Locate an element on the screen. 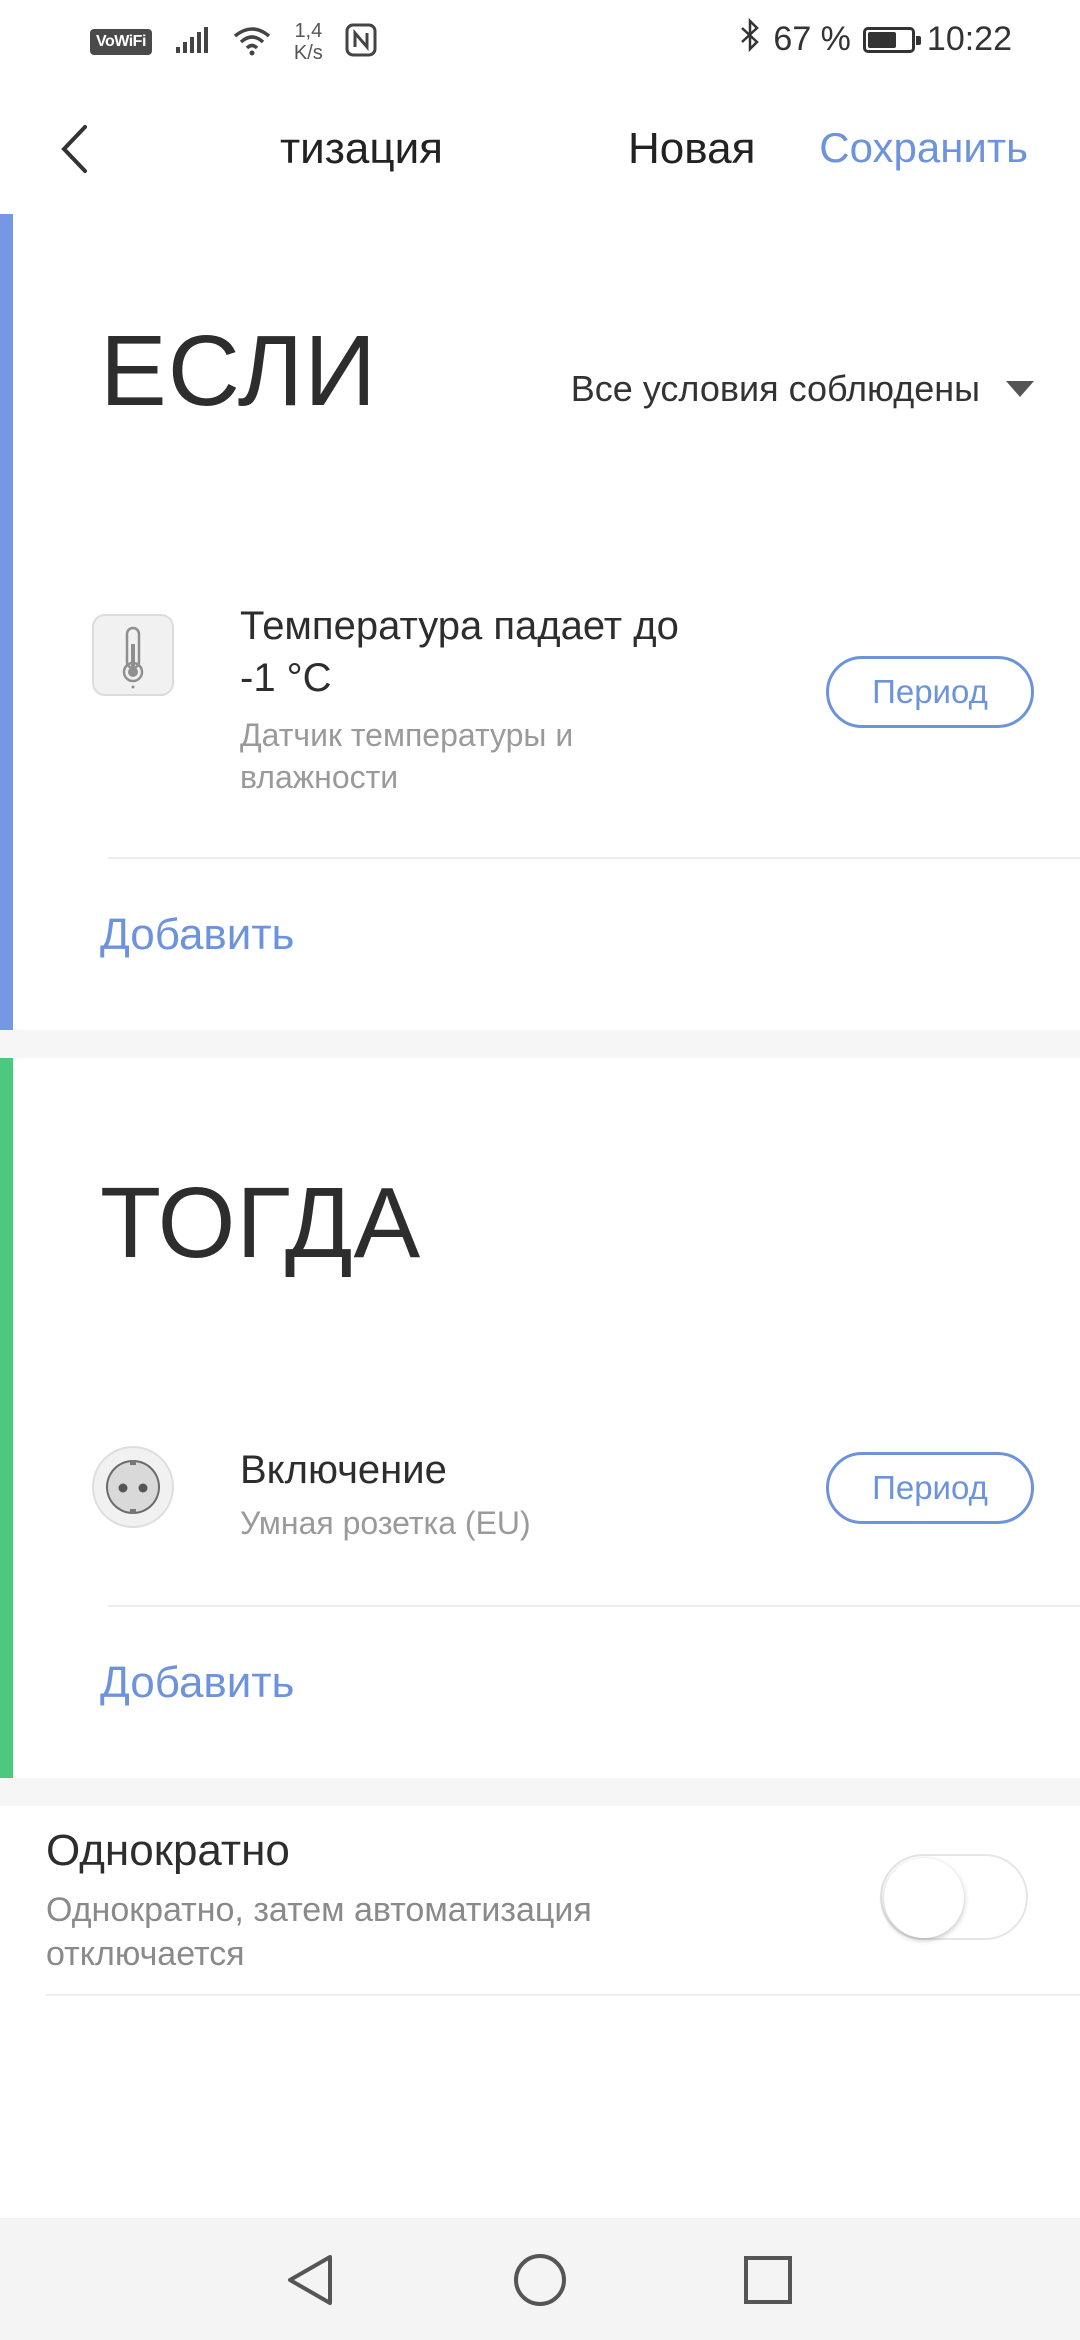 The image size is (1080, 2340). recents-square-icon is located at coordinates (768, 2280).